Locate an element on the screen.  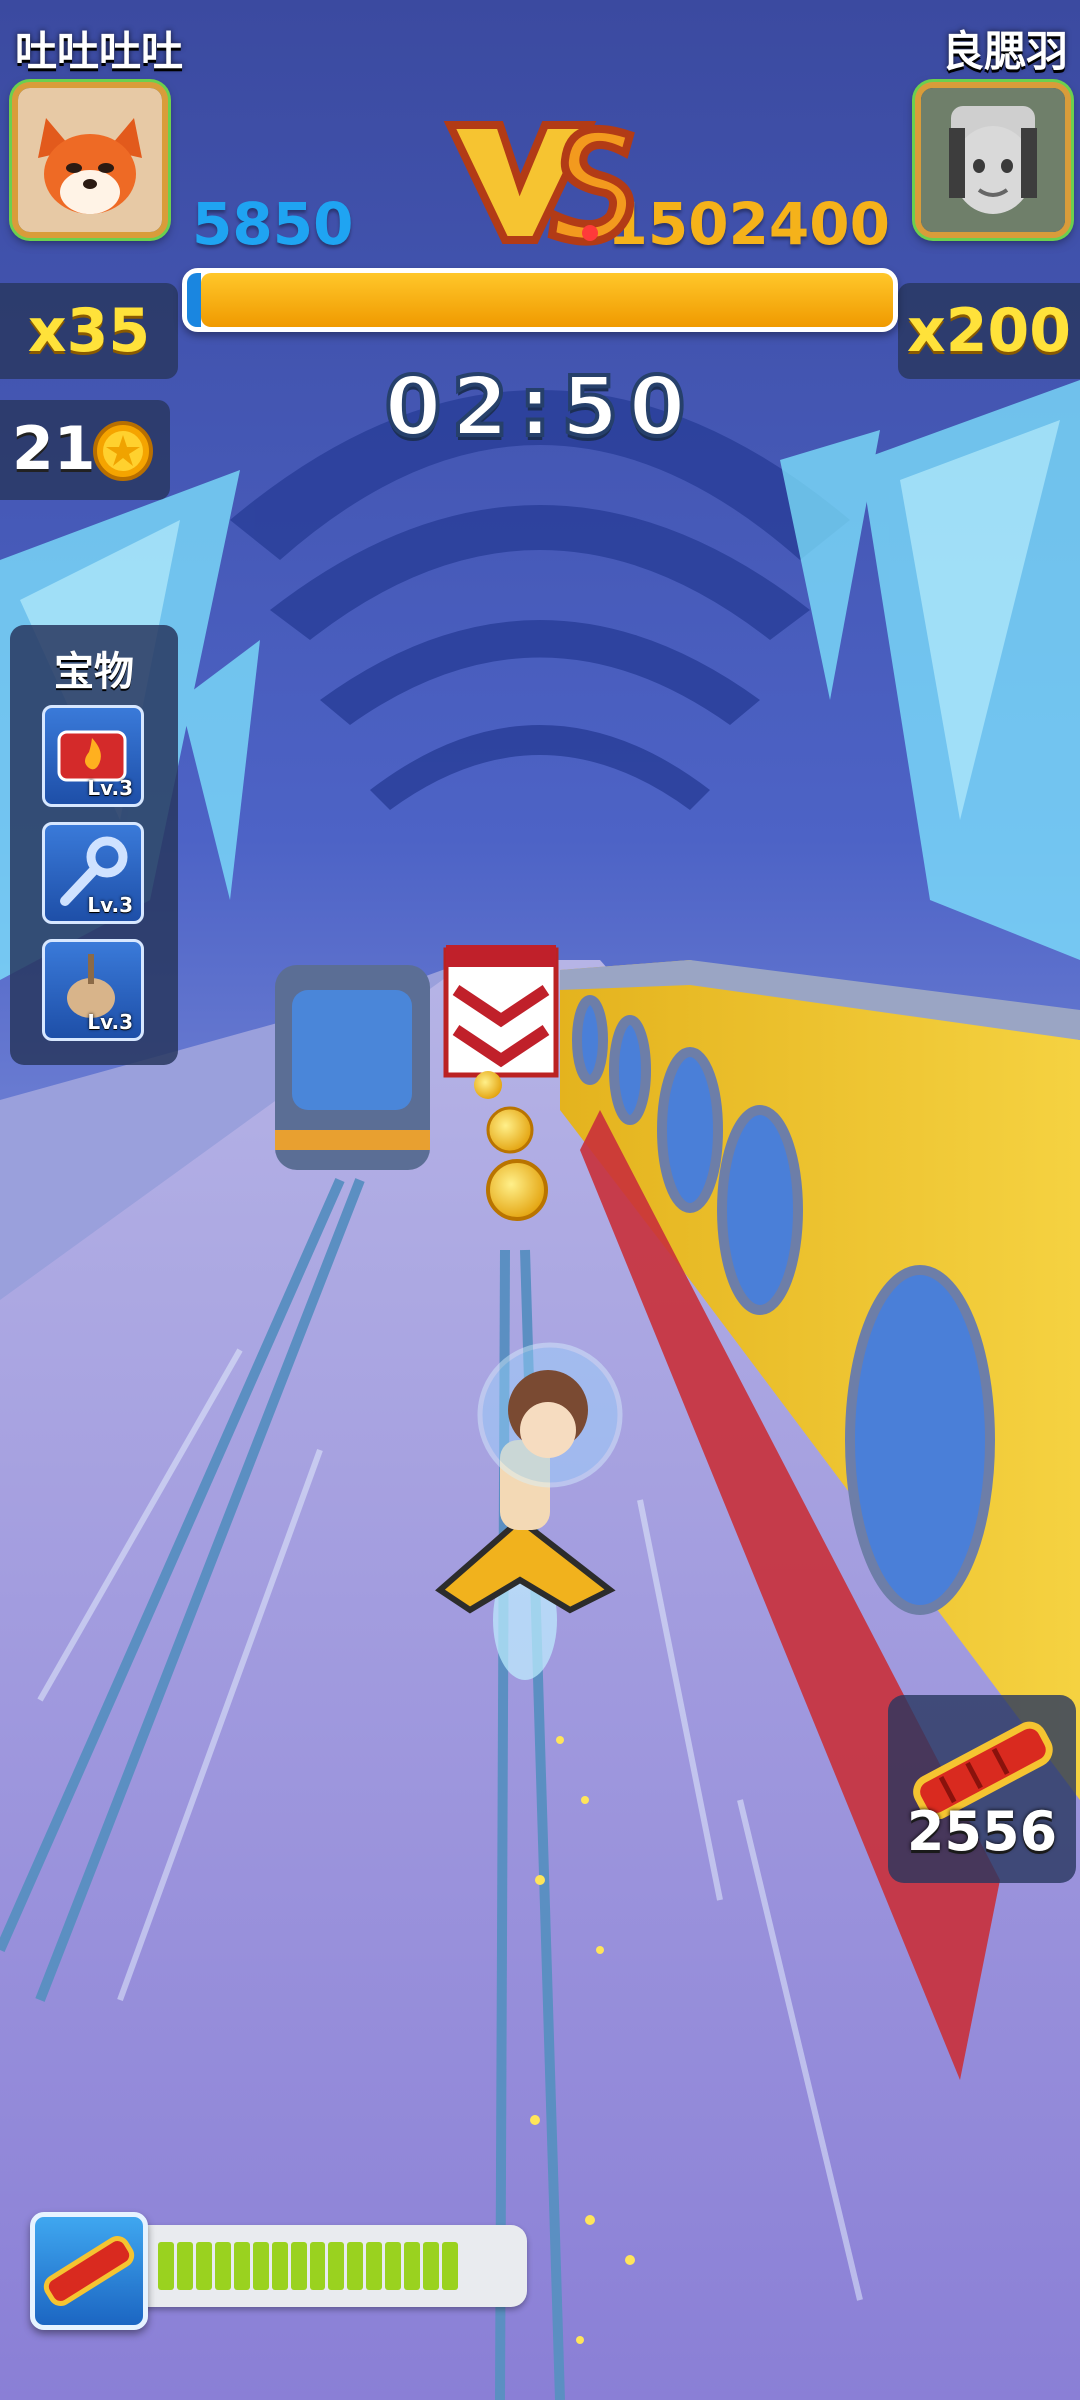
player-right-score: 1502400 is located at coordinates (749, 224).